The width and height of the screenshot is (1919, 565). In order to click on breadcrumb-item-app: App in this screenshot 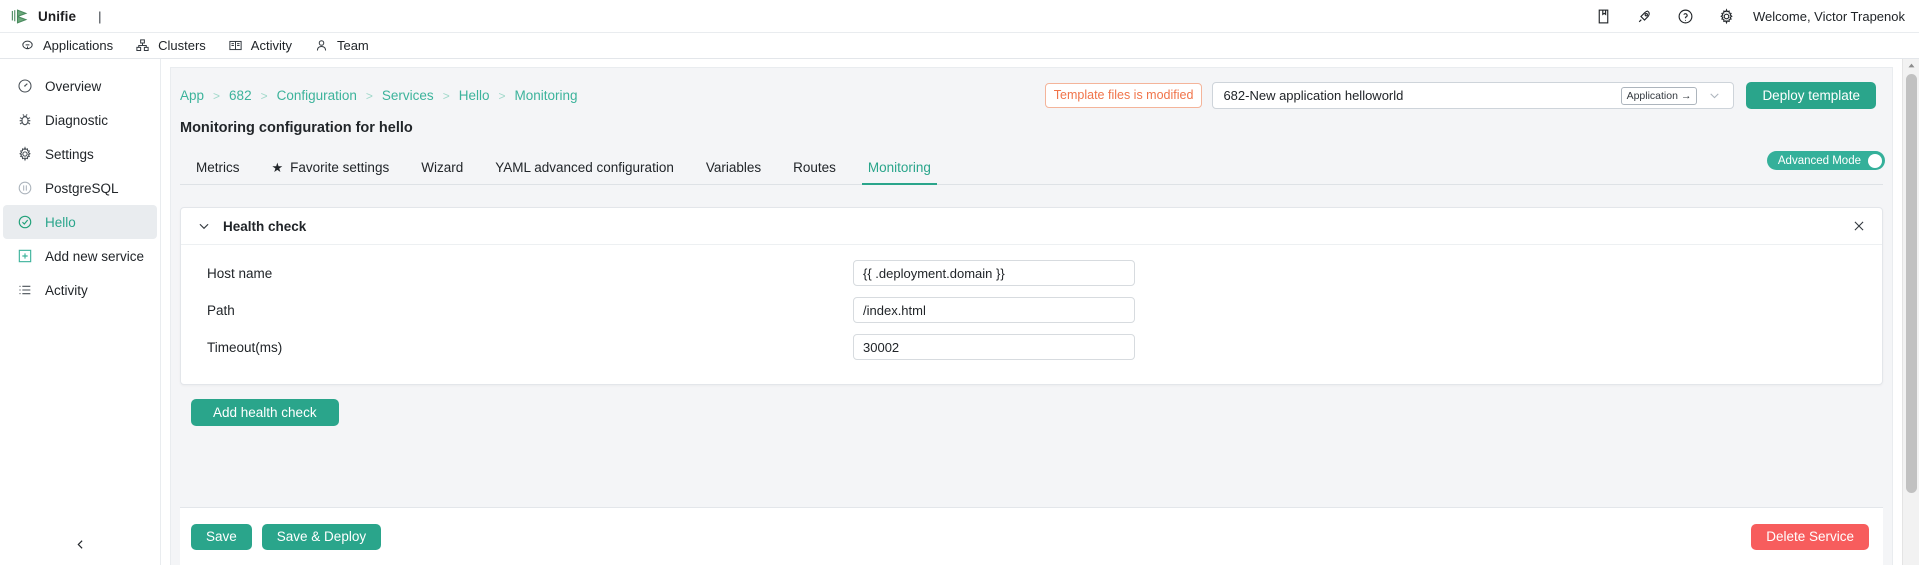, I will do `click(192, 95)`.